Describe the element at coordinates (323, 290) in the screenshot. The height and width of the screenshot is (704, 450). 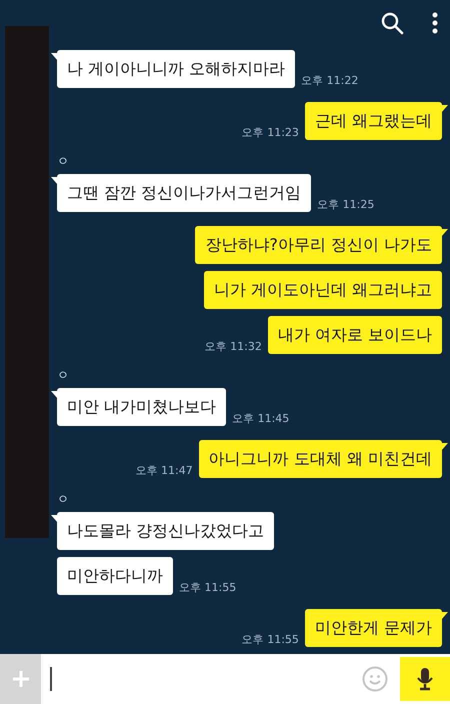
I see `message-bubble: 니가 게이도아닌데 왜그러냐고` at that location.